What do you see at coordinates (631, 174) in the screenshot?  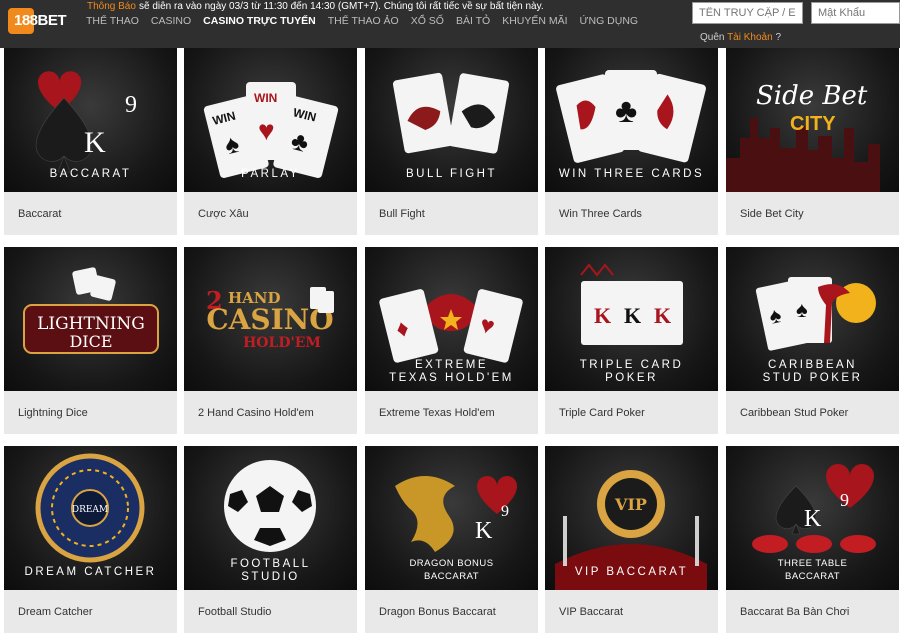 I see `game-thumbnail-title: WIN THREE CARDS` at bounding box center [631, 174].